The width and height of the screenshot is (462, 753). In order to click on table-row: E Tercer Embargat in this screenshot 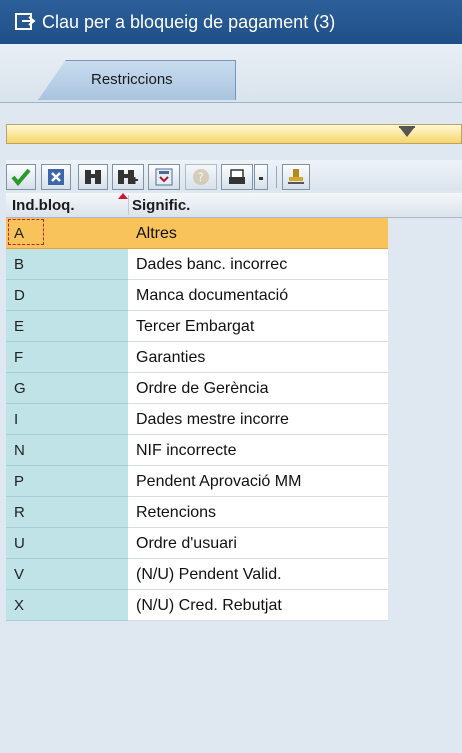, I will do `click(234, 326)`.